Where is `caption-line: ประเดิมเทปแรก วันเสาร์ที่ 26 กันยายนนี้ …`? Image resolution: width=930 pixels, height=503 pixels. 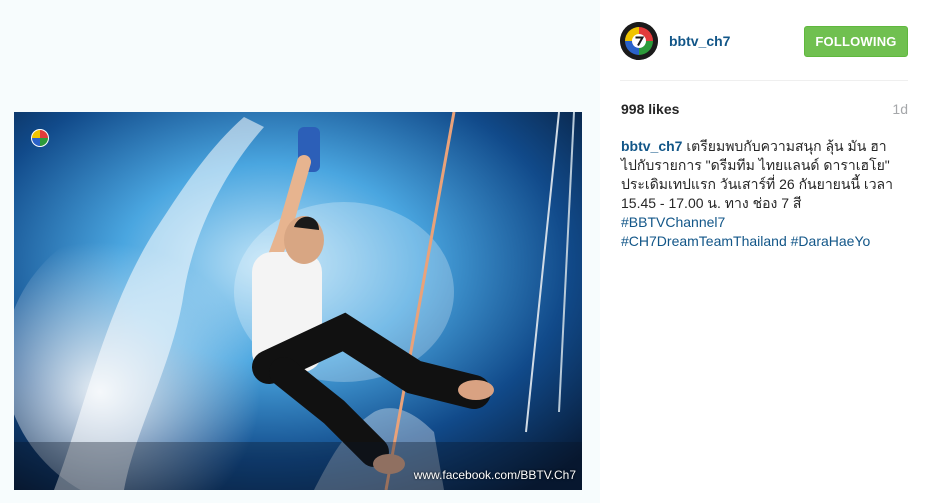
caption-line: ประเดิมเทปแรก วันเสาร์ที่ 26 กันยายนนี้ … is located at coordinates (757, 184).